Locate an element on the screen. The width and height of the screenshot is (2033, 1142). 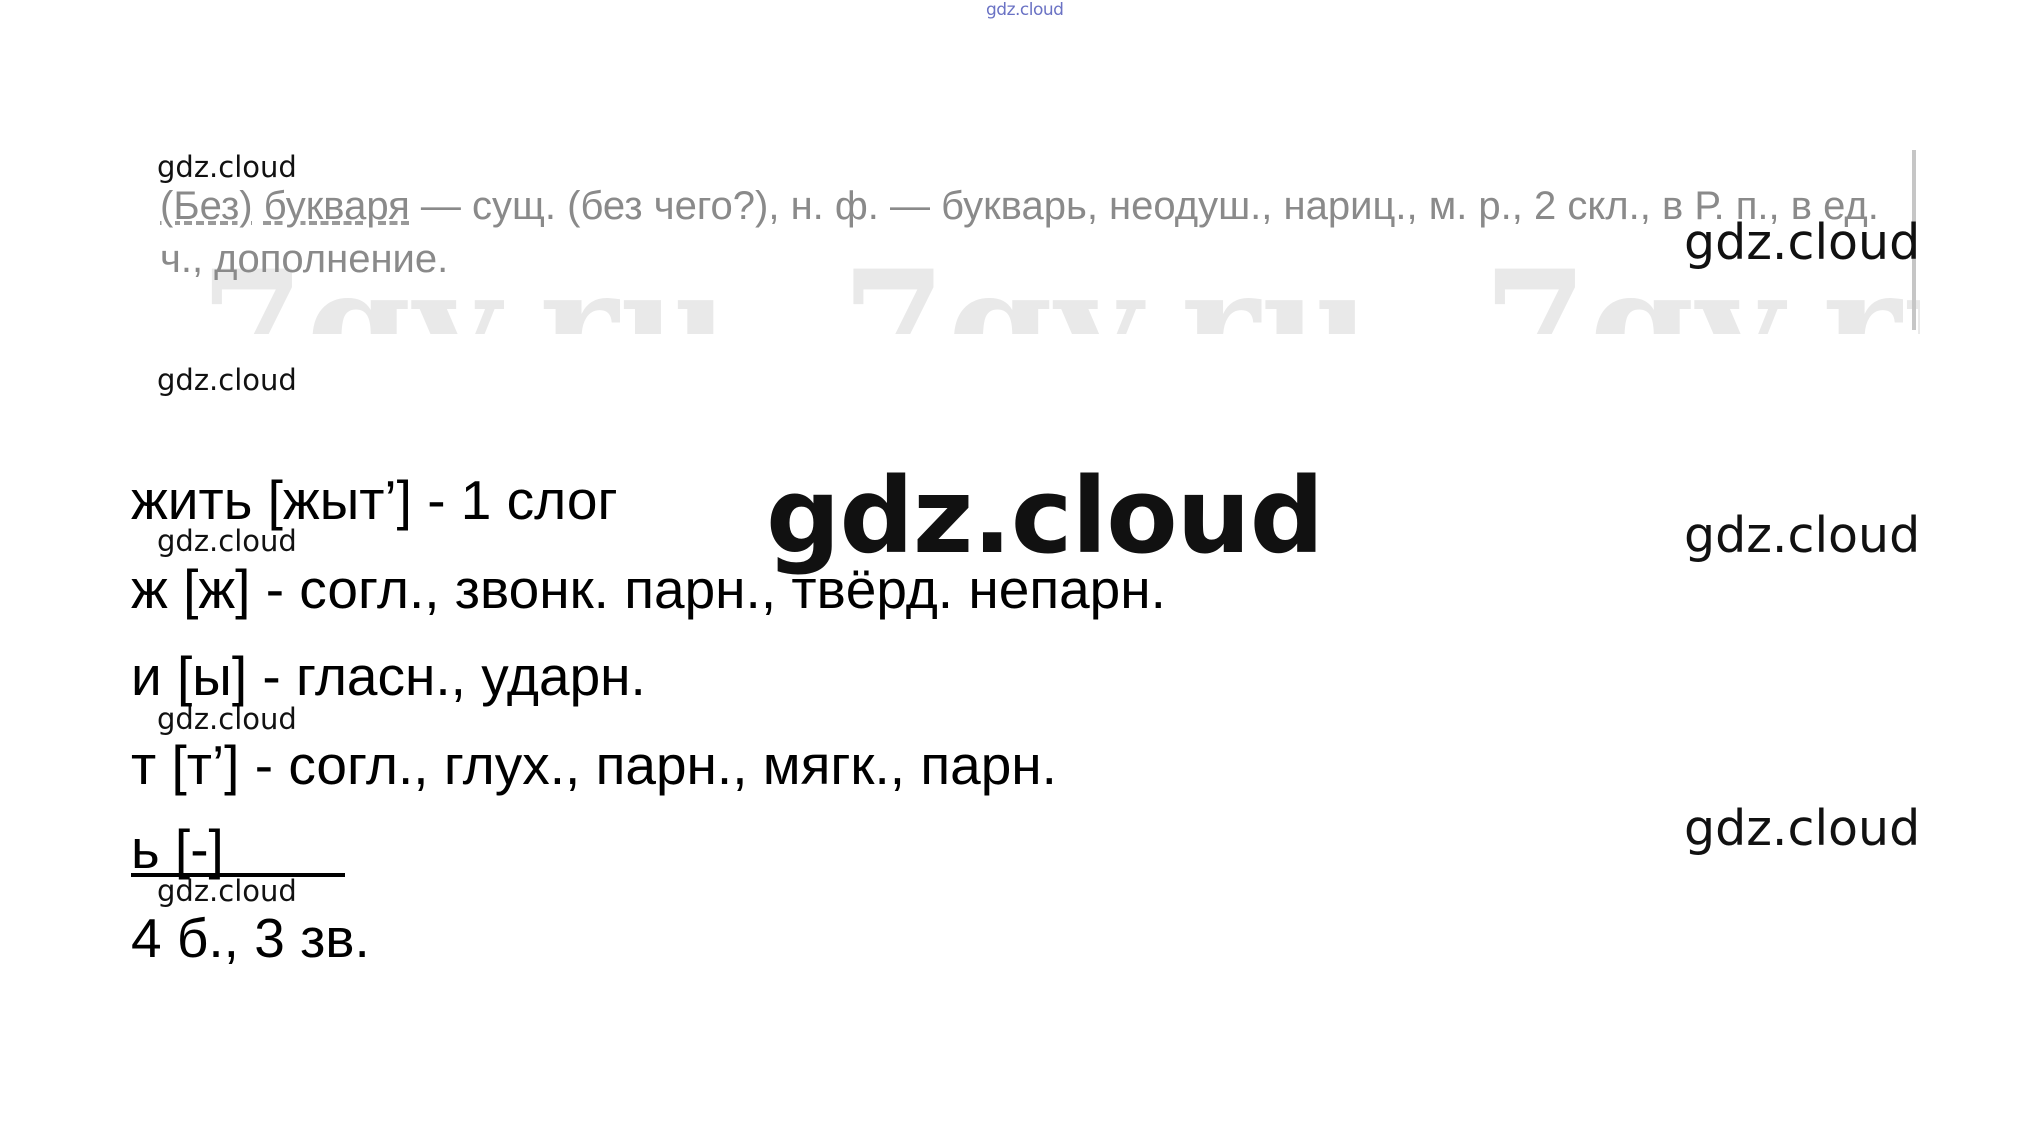
watermark-right-3: gdz.cloud is located at coordinates (1802, 828).